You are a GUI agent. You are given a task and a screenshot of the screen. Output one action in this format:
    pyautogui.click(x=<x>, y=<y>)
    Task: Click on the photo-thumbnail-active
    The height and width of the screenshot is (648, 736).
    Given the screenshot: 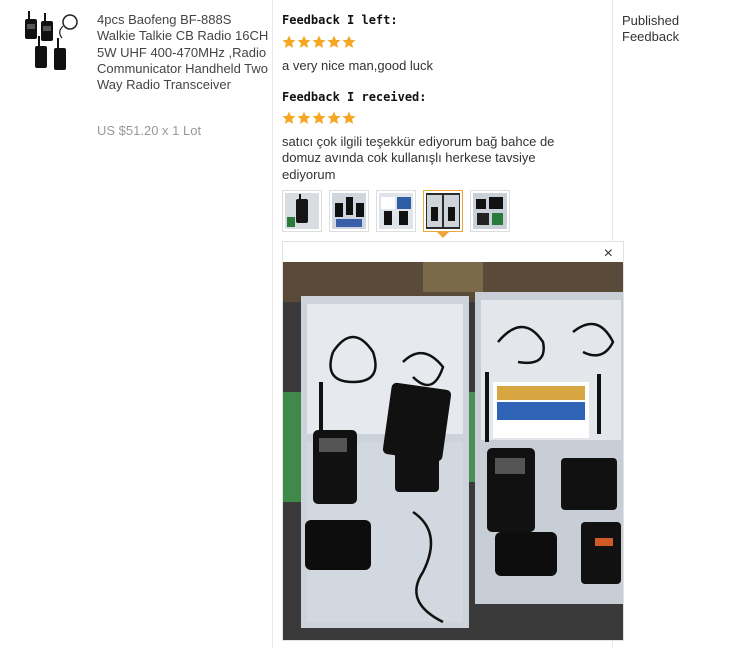 What is the action you would take?
    pyautogui.click(x=443, y=211)
    